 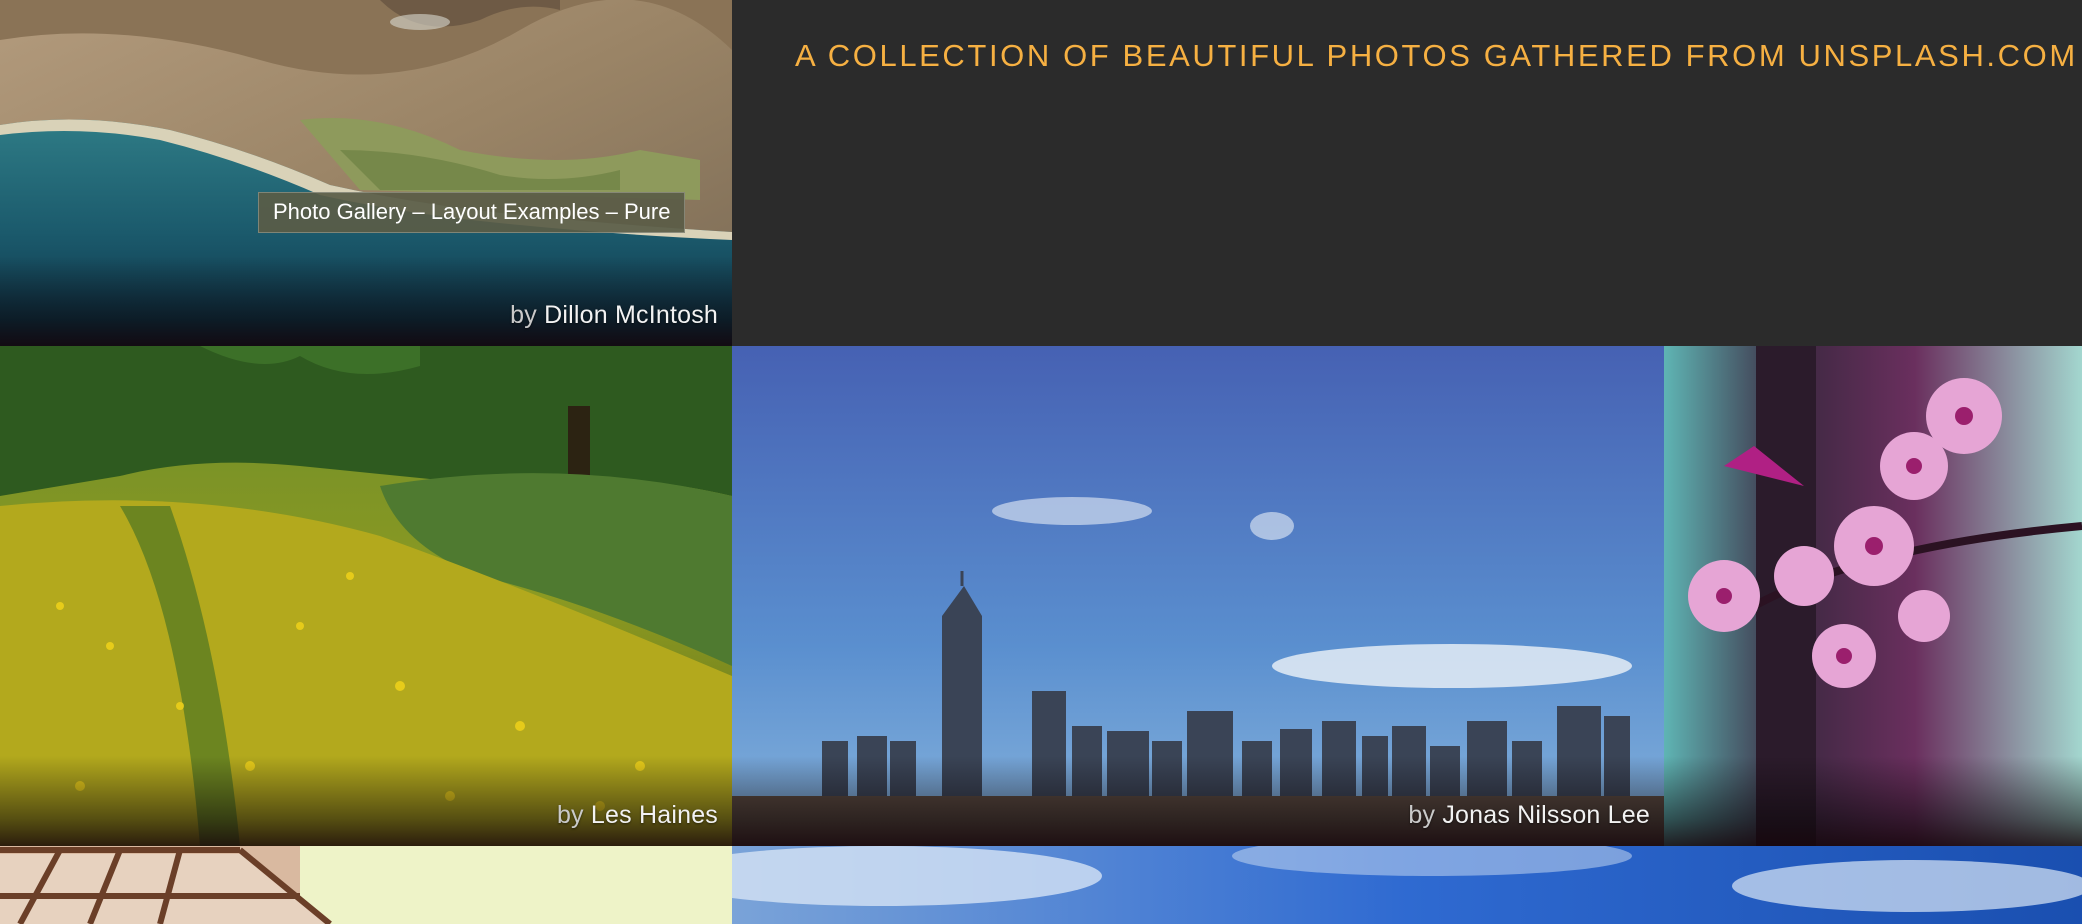 I want to click on photo-tile-blossom, so click(x=1873, y=596).